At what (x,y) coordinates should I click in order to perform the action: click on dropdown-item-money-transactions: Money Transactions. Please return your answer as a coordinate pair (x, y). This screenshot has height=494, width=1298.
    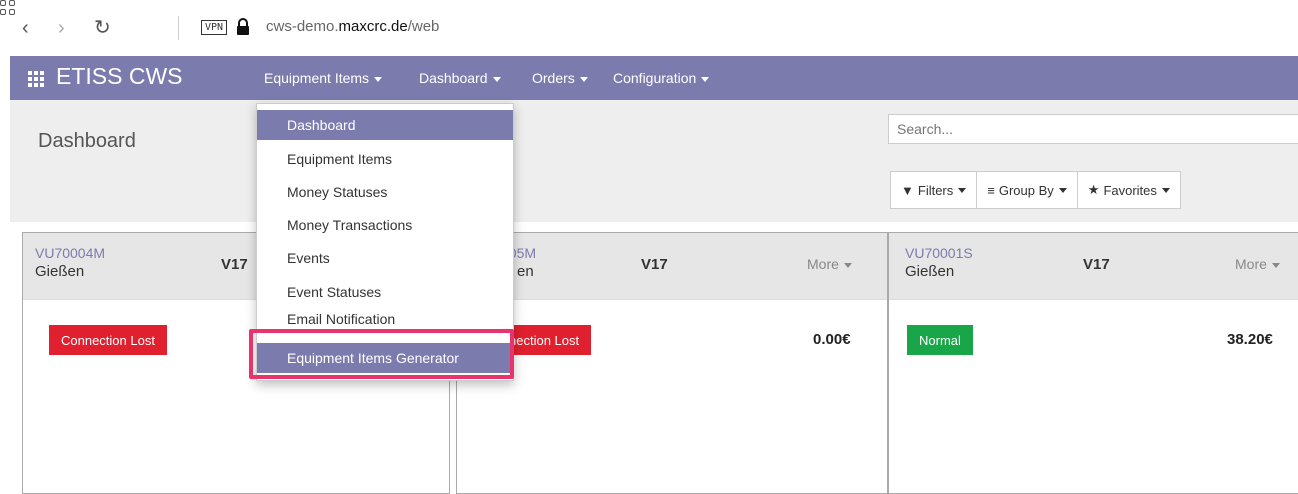
    Looking at the image, I should click on (385, 225).